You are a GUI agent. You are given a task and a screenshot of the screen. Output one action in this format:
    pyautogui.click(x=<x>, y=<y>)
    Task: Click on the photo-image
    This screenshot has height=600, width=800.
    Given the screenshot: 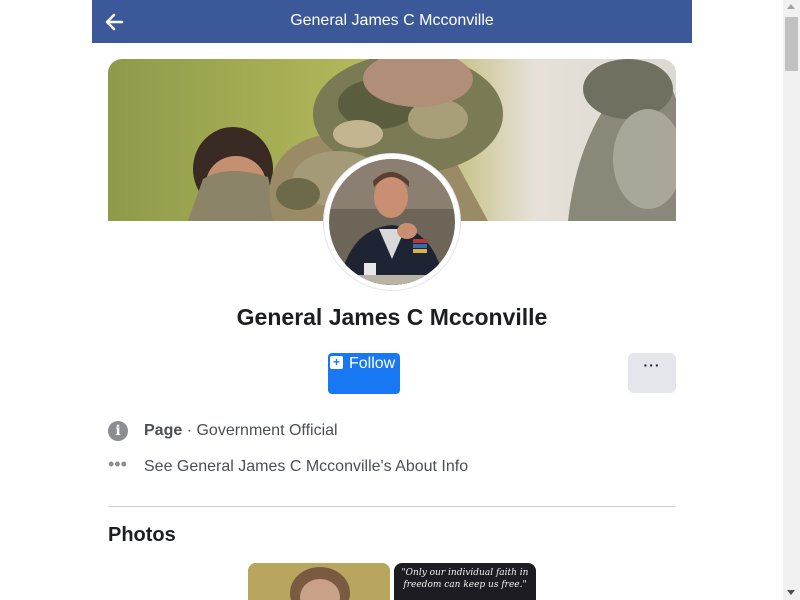 What is the action you would take?
    pyautogui.click(x=319, y=581)
    